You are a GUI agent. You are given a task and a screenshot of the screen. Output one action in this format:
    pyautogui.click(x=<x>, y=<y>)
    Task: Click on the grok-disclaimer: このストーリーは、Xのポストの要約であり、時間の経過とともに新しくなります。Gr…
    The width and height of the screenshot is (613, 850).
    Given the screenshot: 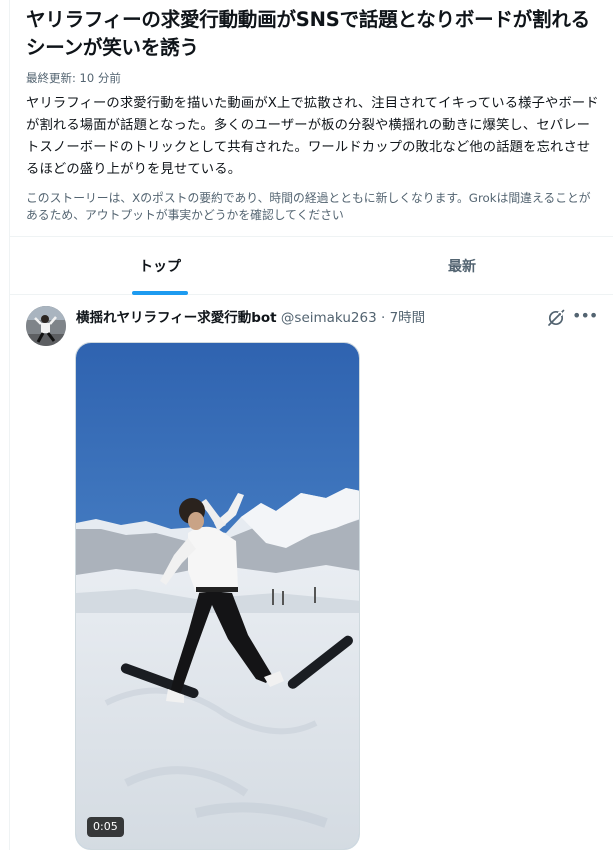 What is the action you would take?
    pyautogui.click(x=308, y=206)
    